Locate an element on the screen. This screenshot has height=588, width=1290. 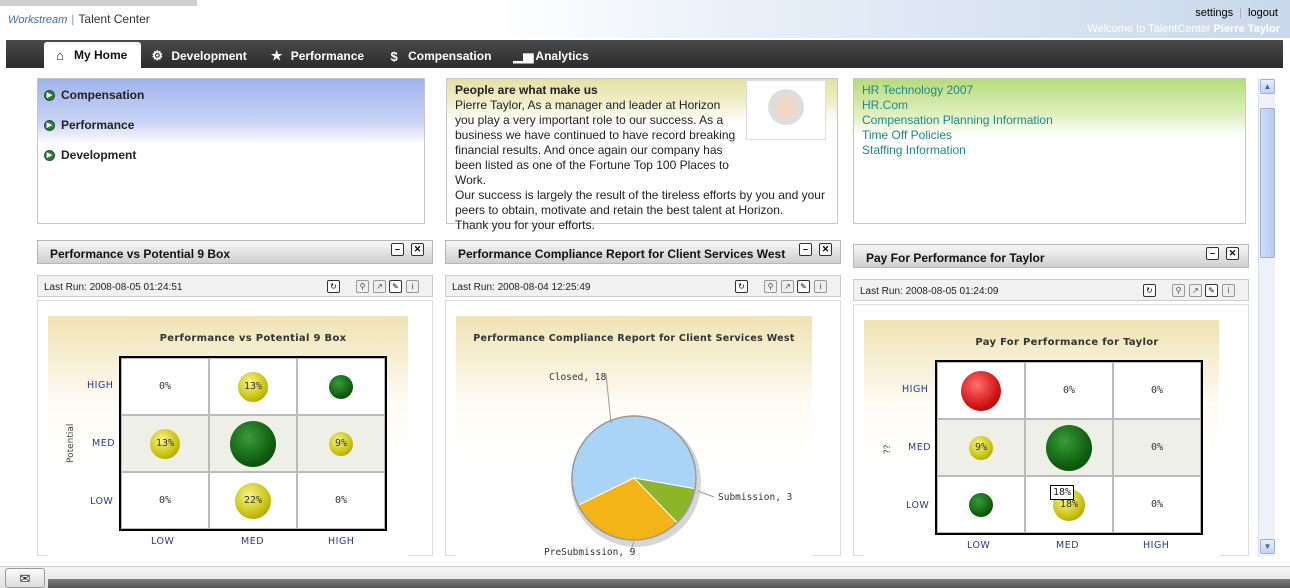
welcome-user: Pierre Taylor is located at coordinates (1246, 29).